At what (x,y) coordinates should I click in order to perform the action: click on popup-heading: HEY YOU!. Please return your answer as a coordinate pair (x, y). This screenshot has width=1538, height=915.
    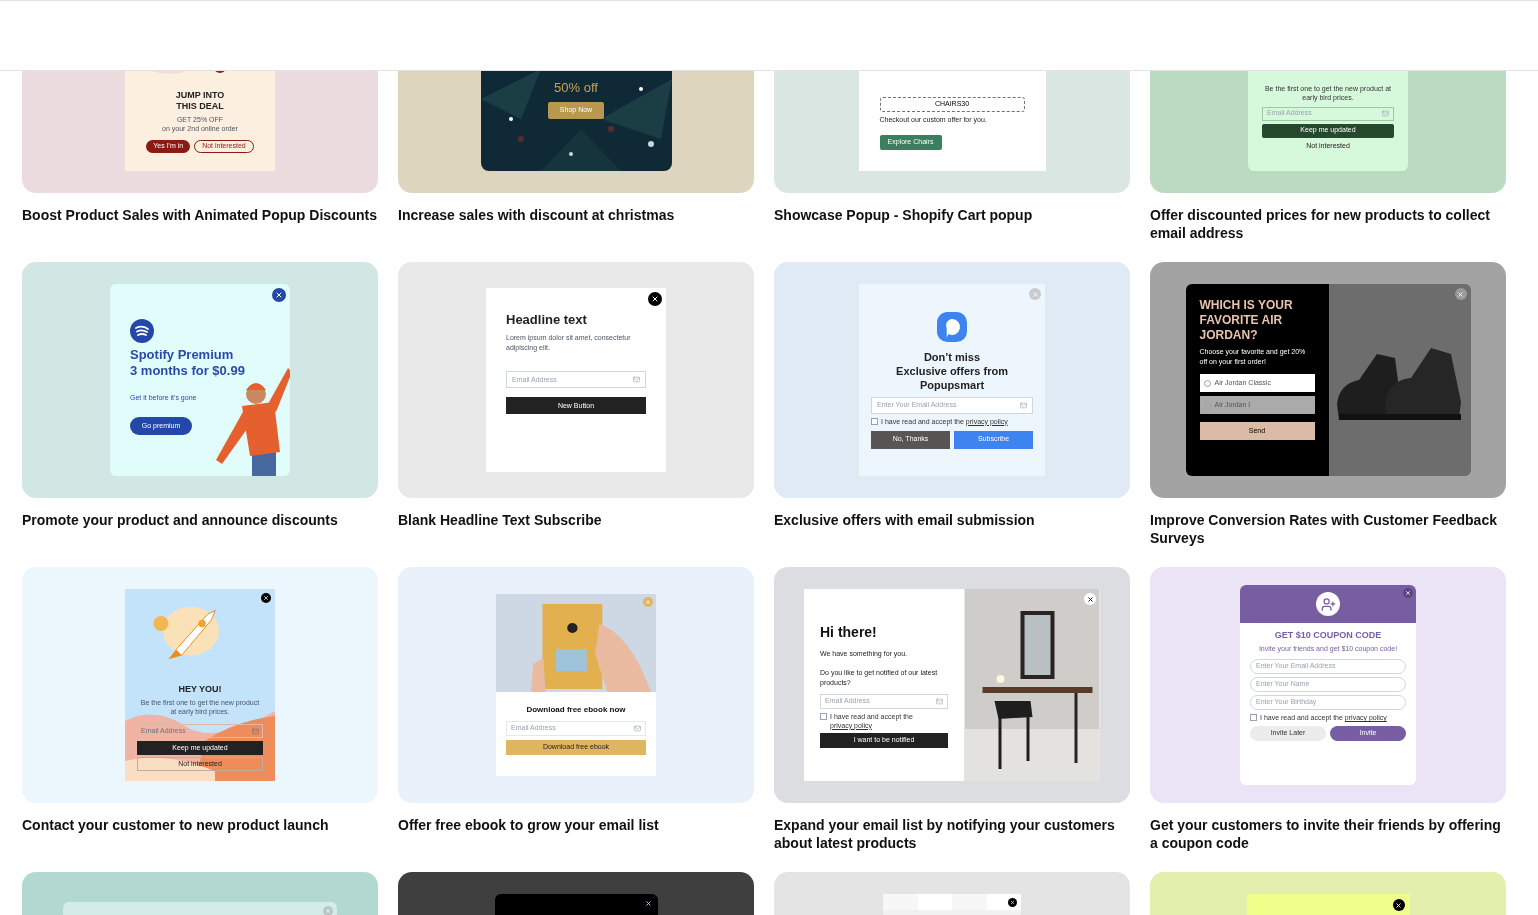
    Looking at the image, I should click on (200, 689).